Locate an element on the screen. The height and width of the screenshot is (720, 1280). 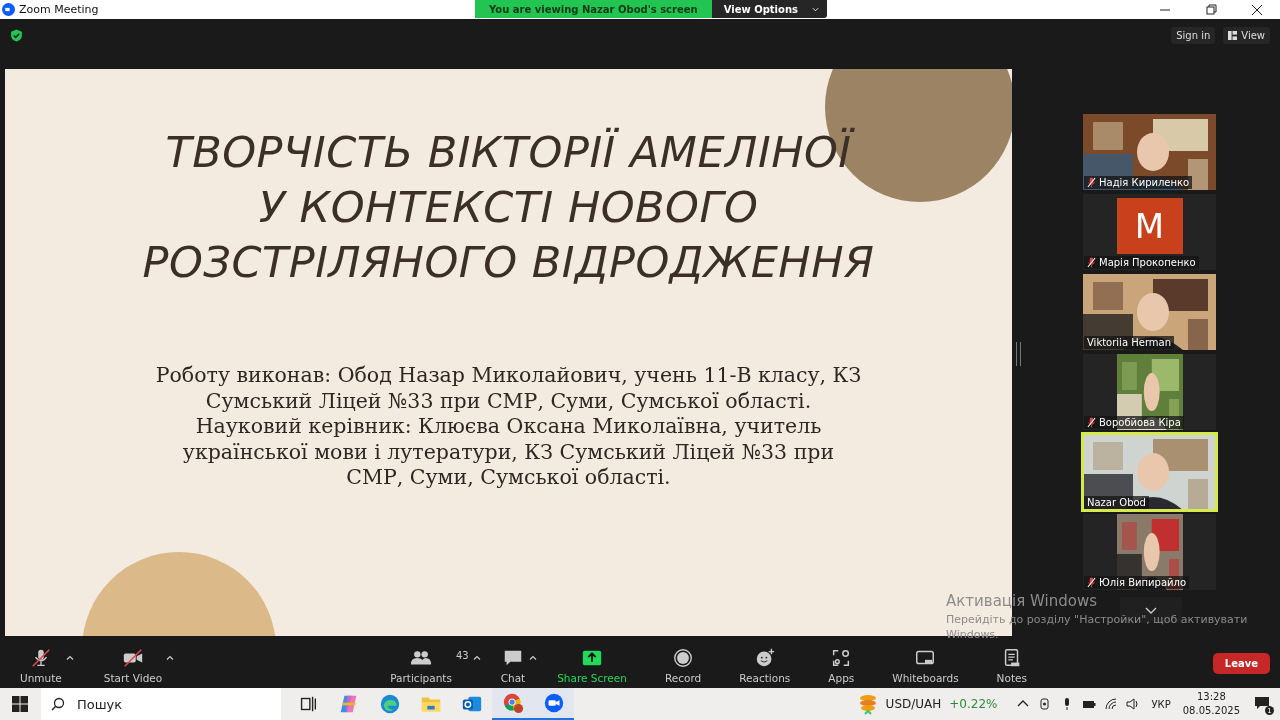
participant-name: Юлія Випирайло is located at coordinates (1137, 582).